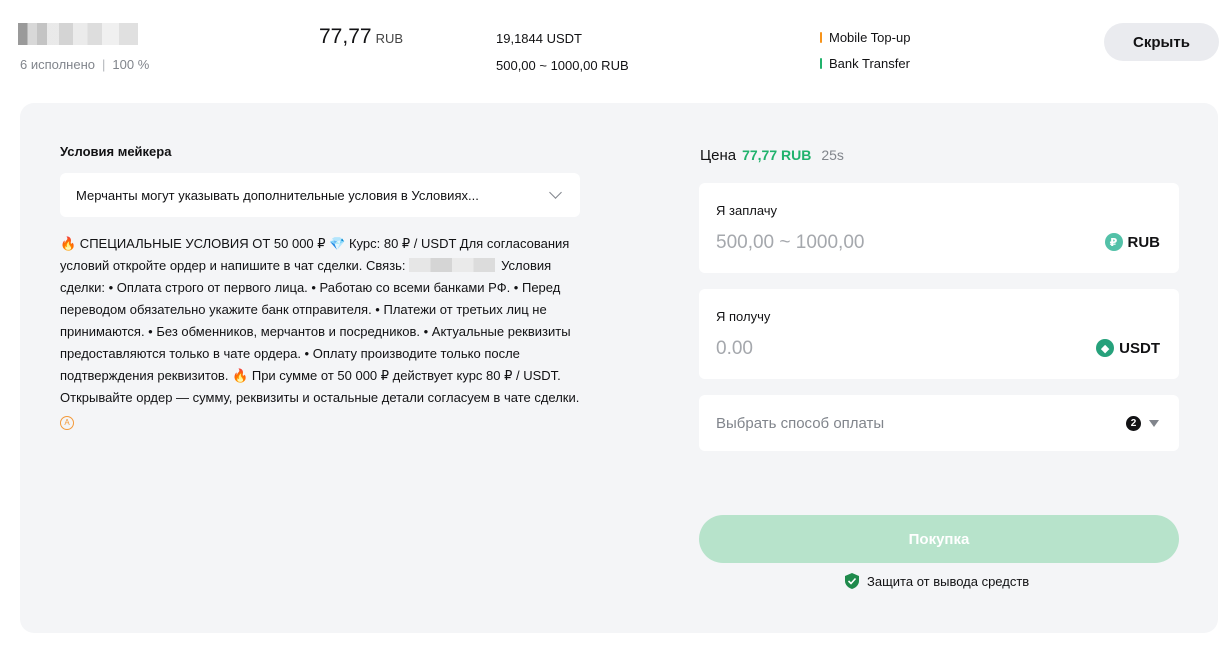 The height and width of the screenshot is (645, 1231). I want to click on payment-method-bank-transfer: Bank Transfer, so click(865, 63).